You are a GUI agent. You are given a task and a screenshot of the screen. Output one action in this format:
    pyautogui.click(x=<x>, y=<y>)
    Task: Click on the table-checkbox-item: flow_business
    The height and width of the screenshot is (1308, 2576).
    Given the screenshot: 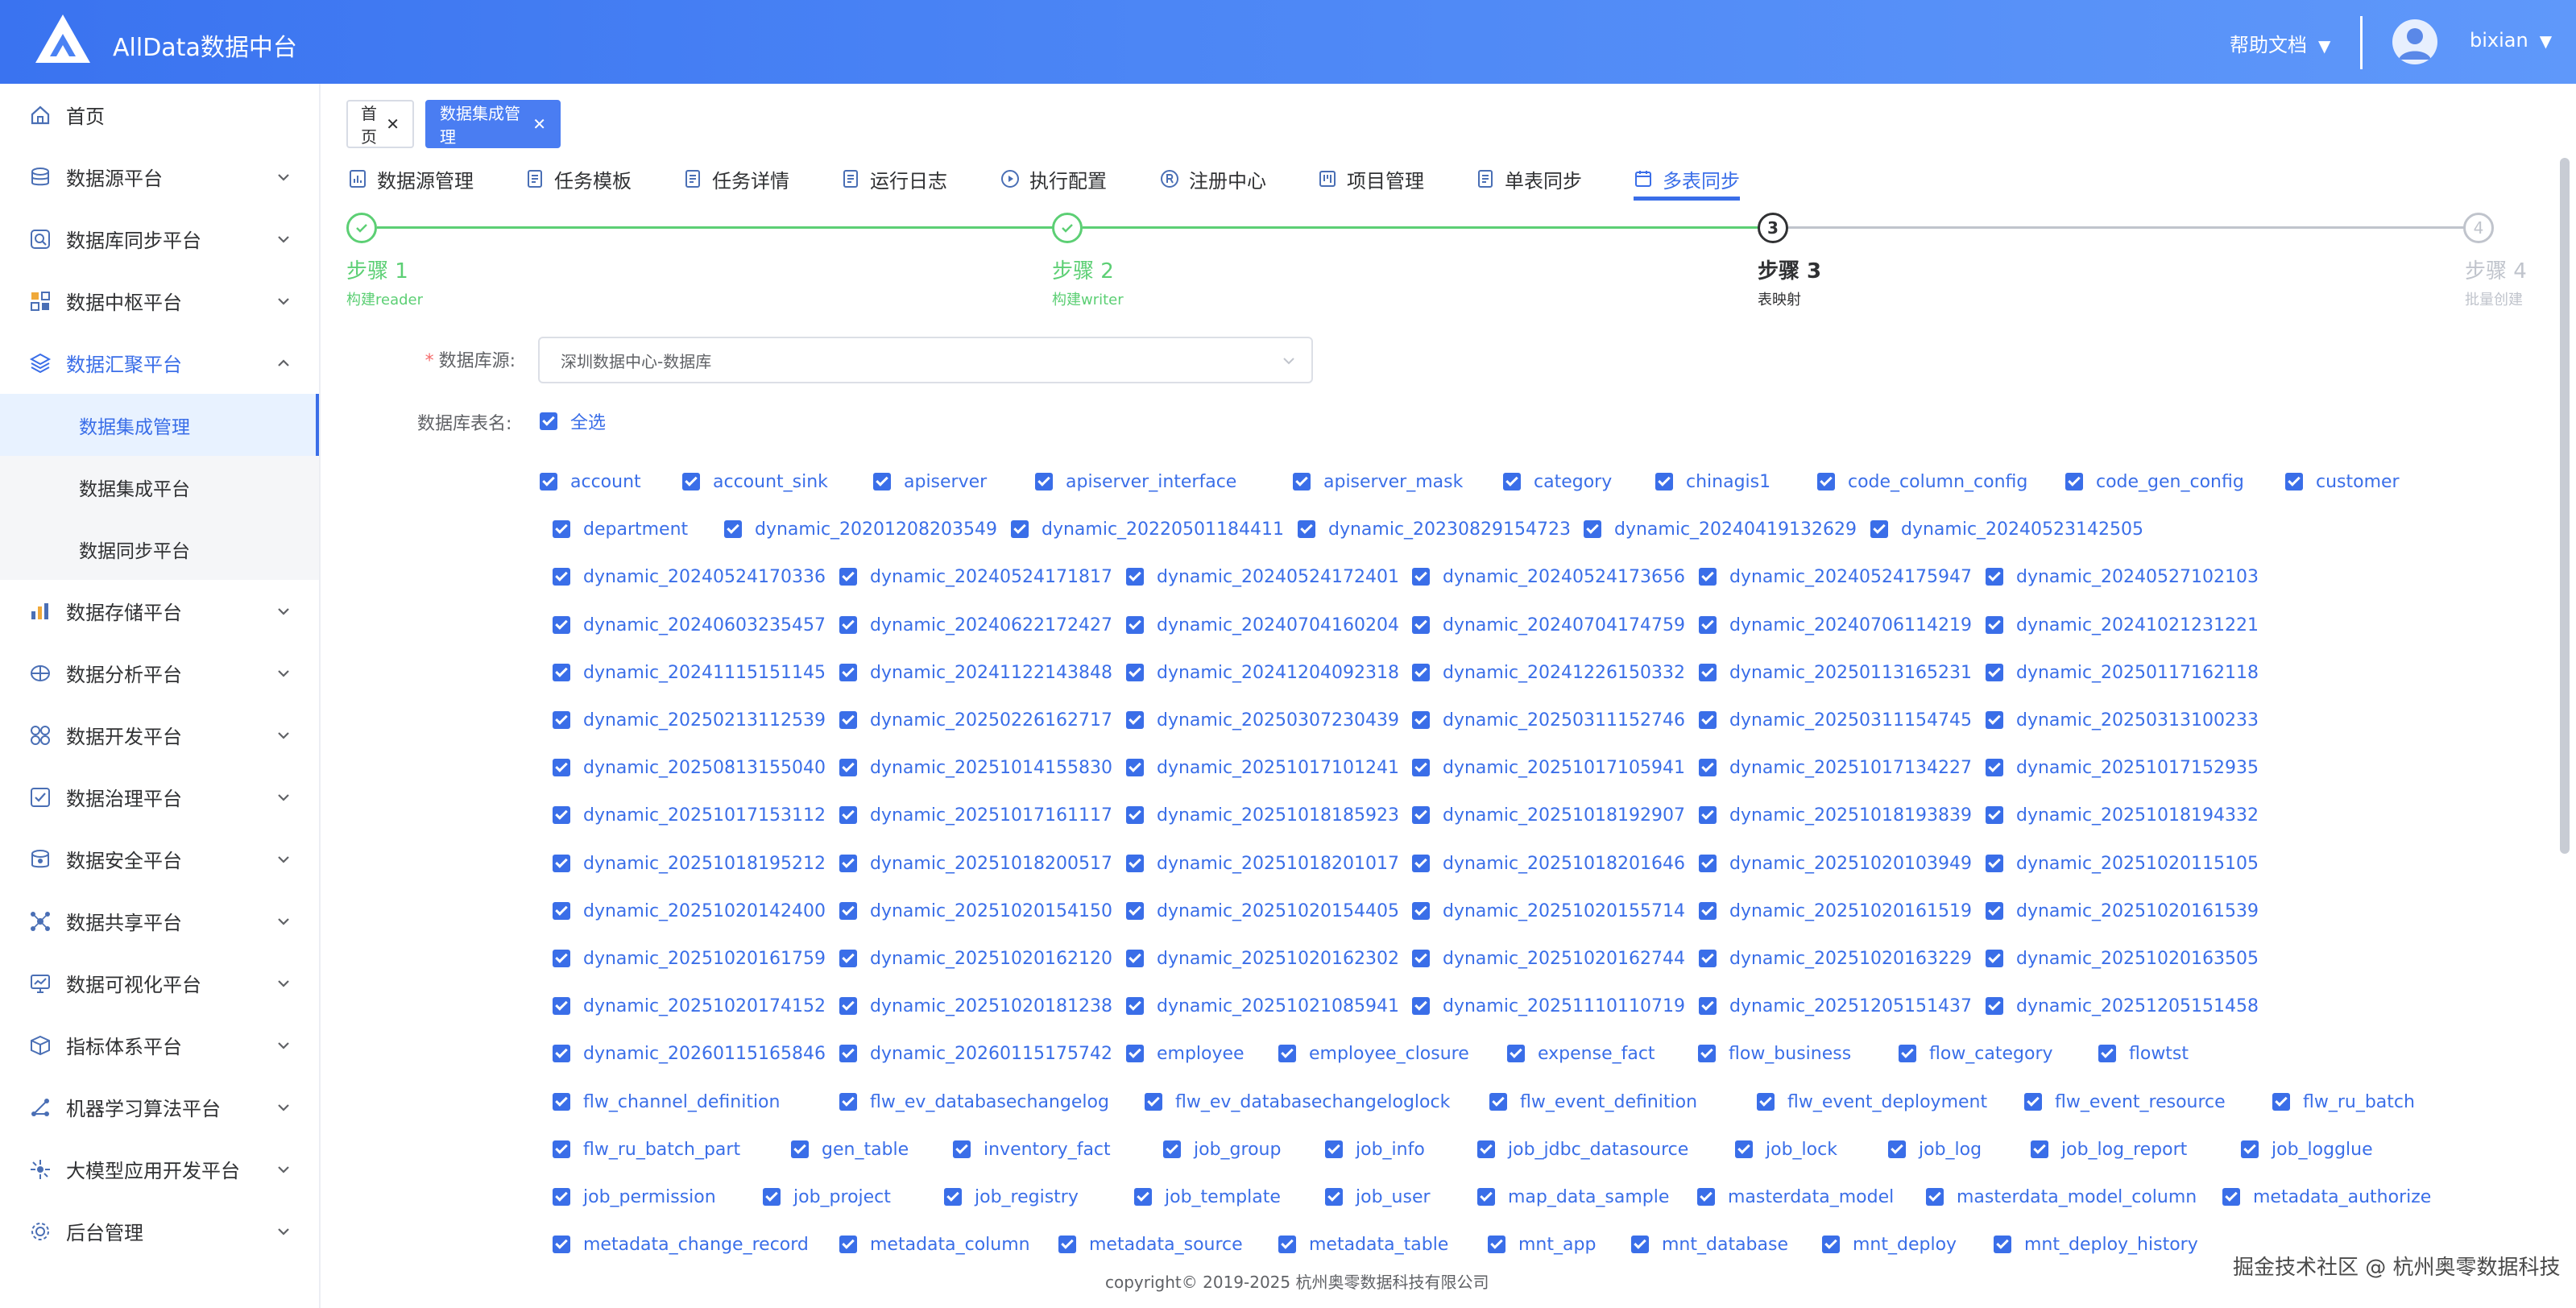 What is the action you would take?
    pyautogui.click(x=1774, y=1053)
    